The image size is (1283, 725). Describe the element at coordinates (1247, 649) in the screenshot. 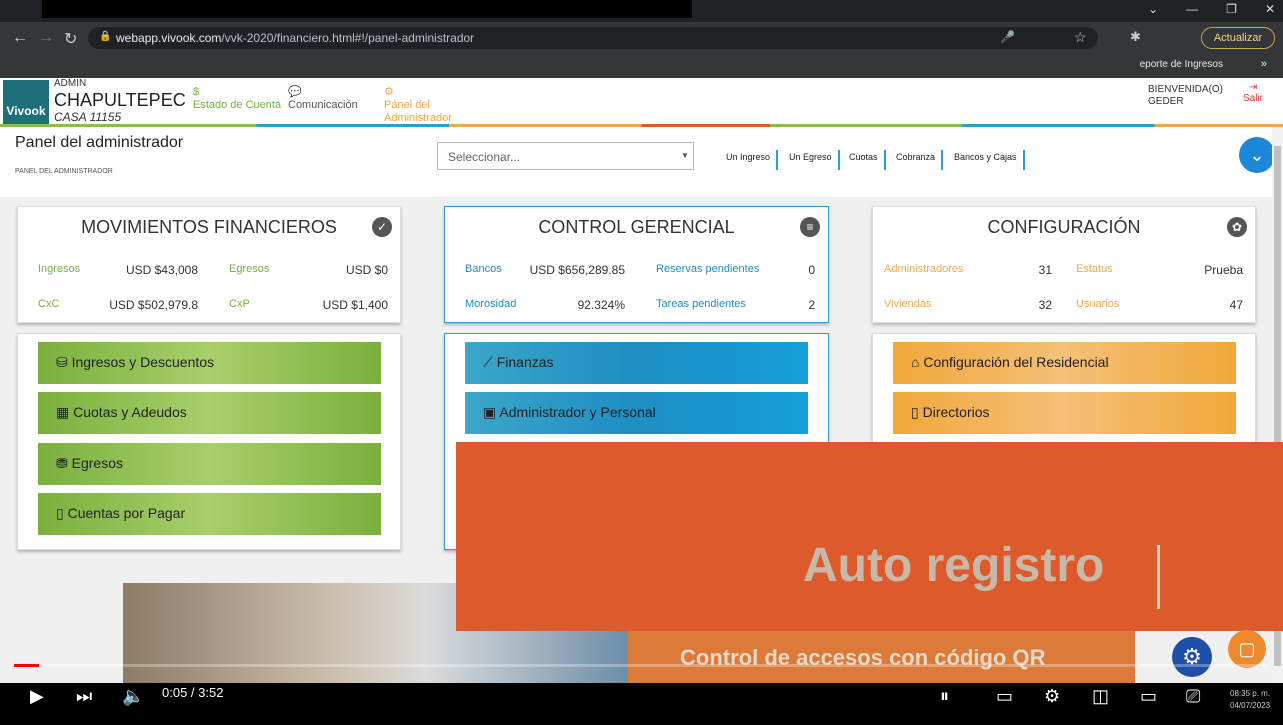

I see `chat-icon: ▢` at that location.